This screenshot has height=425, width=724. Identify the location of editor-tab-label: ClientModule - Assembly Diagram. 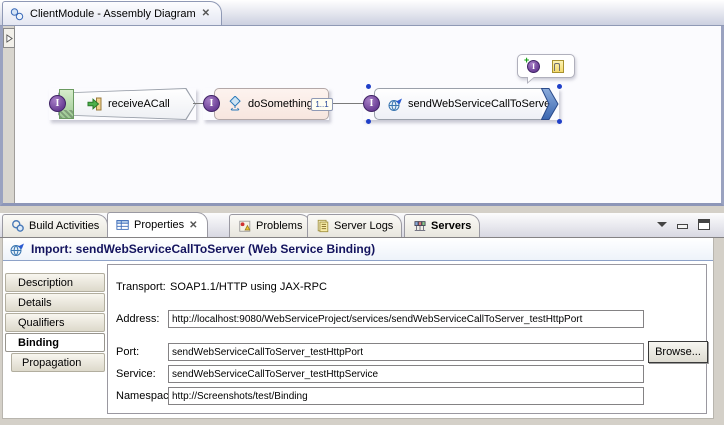
(113, 13).